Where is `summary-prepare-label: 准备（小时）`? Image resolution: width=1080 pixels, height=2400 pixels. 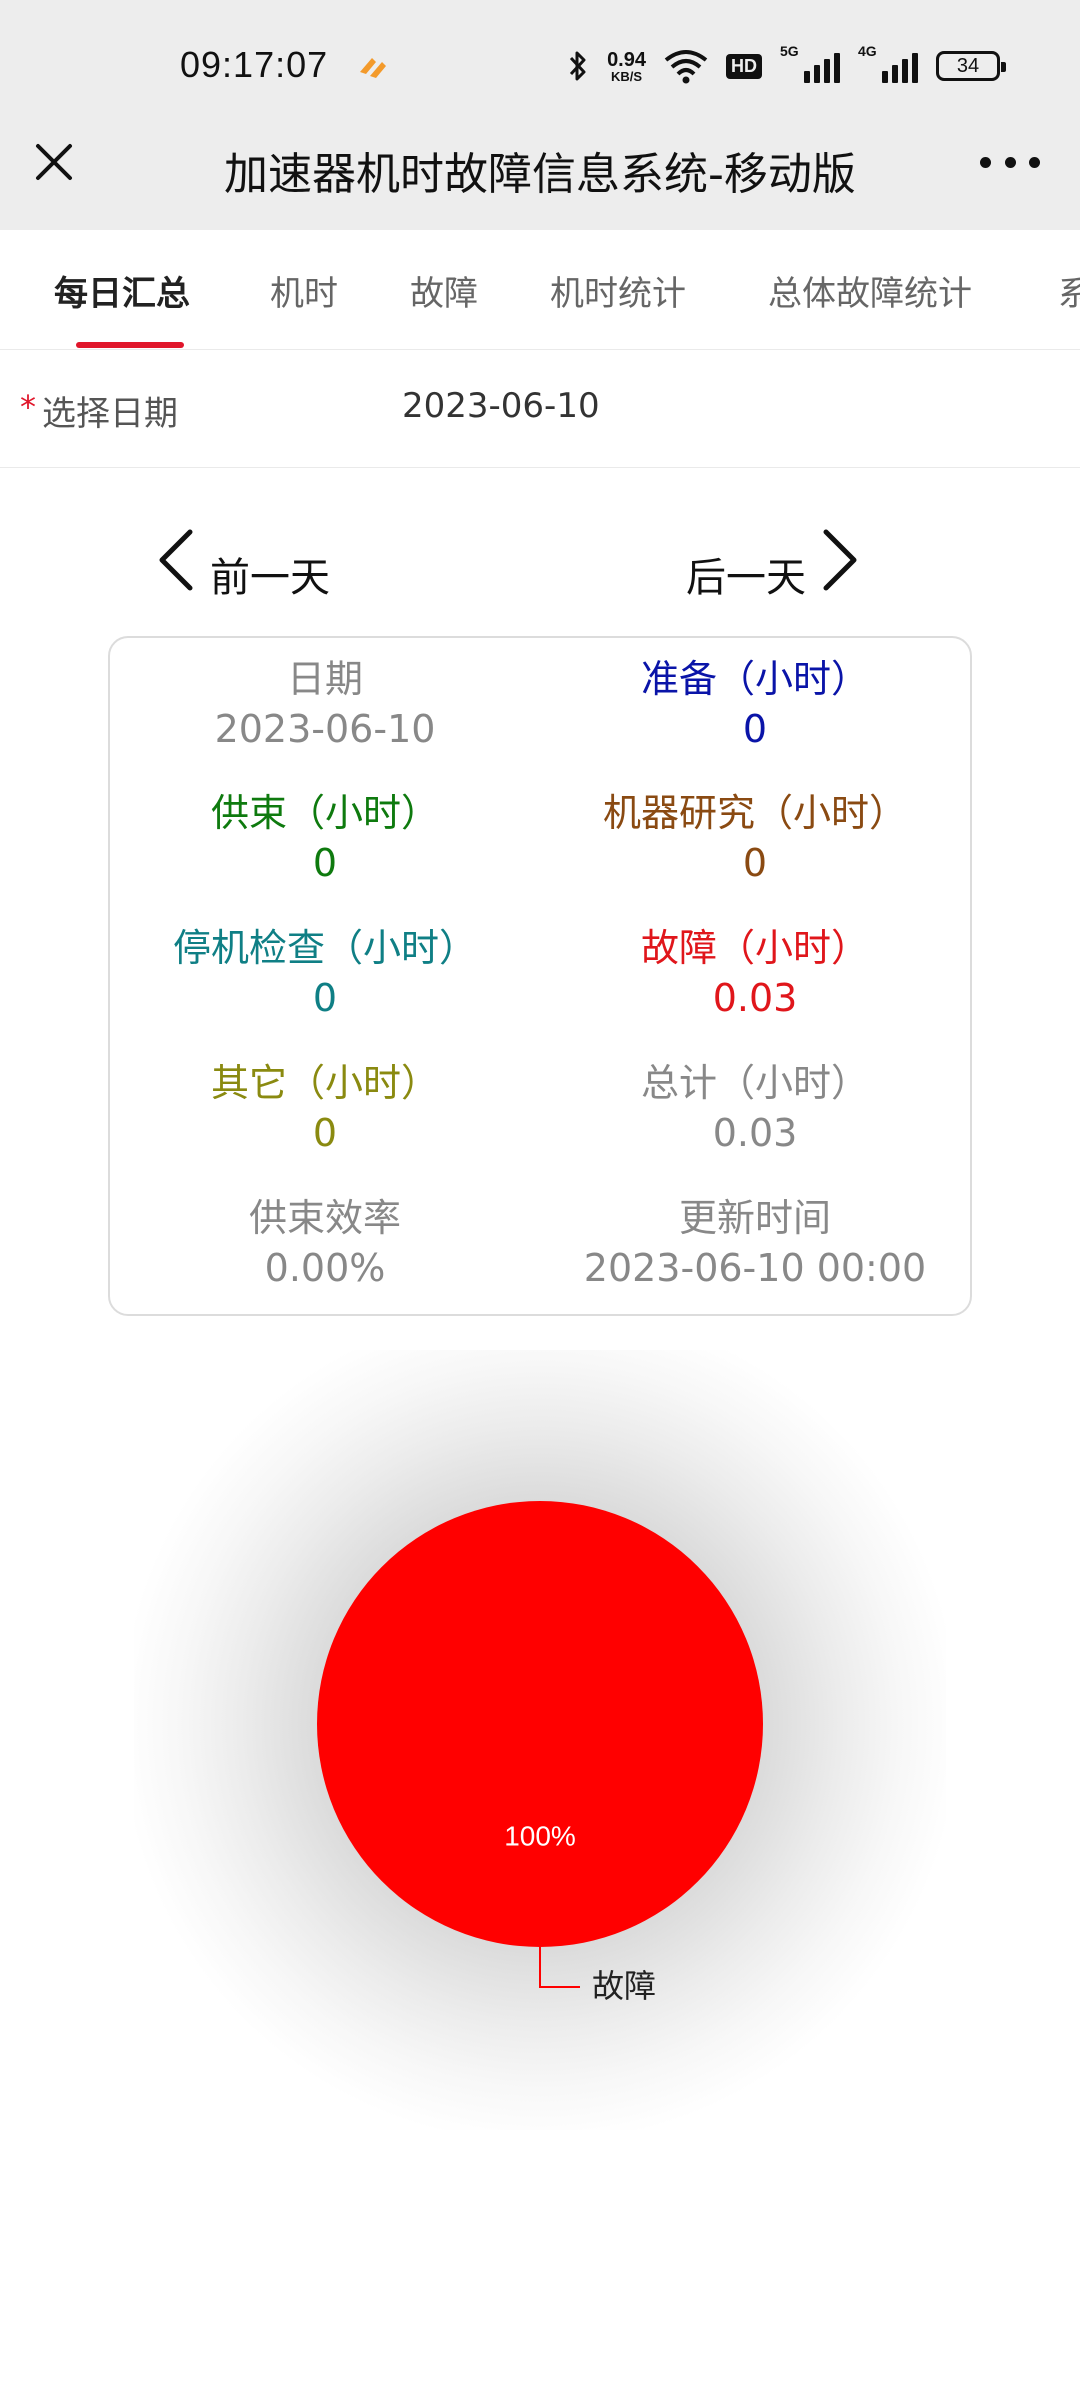 summary-prepare-label: 准备（小时） is located at coordinates (754, 679).